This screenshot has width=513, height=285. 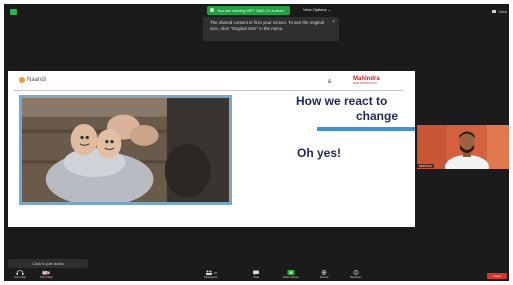 What do you see at coordinates (377, 116) in the screenshot?
I see `slide-title-line2: change` at bounding box center [377, 116].